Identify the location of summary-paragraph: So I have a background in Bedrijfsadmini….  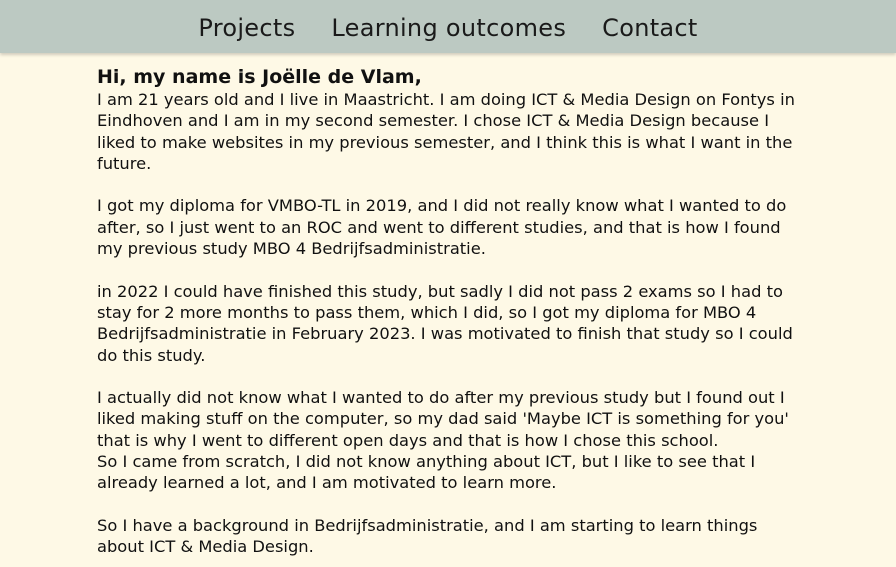
(427, 536).